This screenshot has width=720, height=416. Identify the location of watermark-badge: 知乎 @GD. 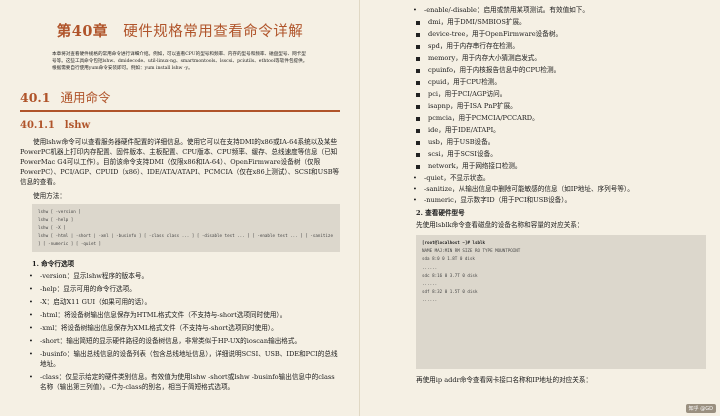
(700, 408).